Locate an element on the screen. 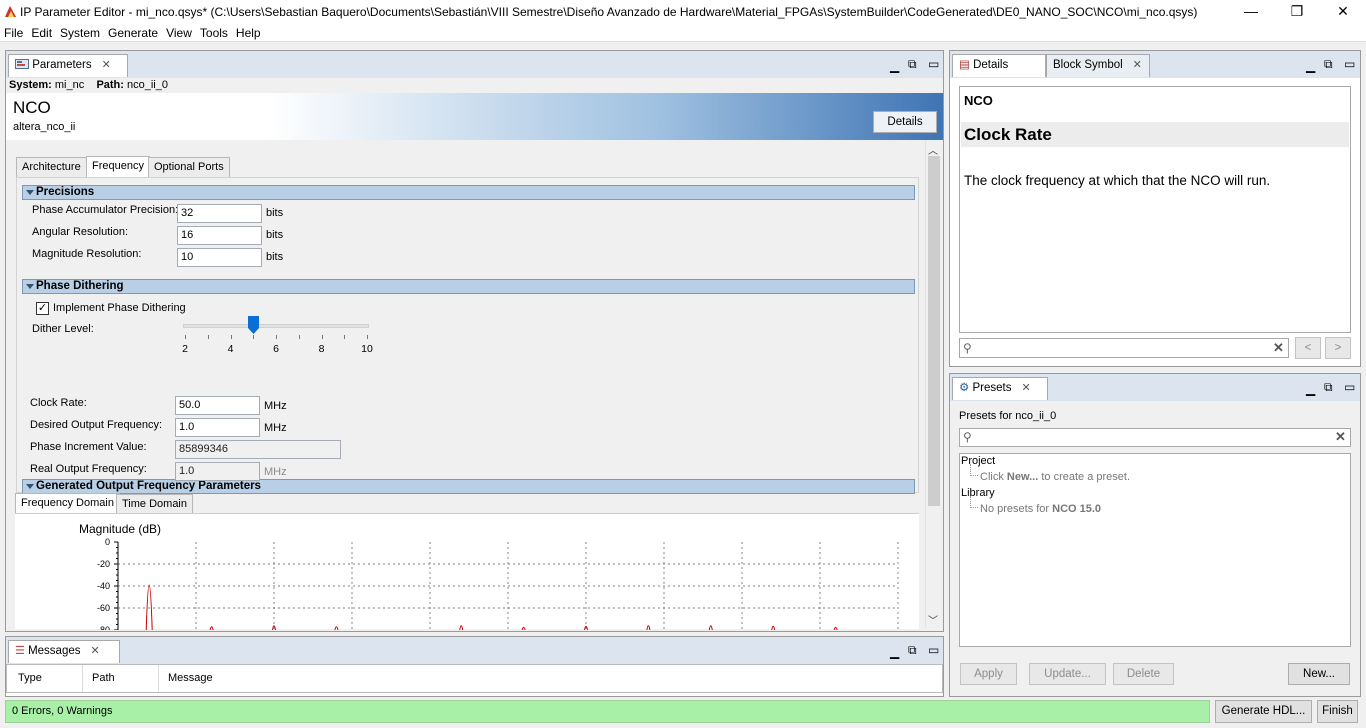 The height and width of the screenshot is (728, 1366). menu-tools: Tools is located at coordinates (214, 32).